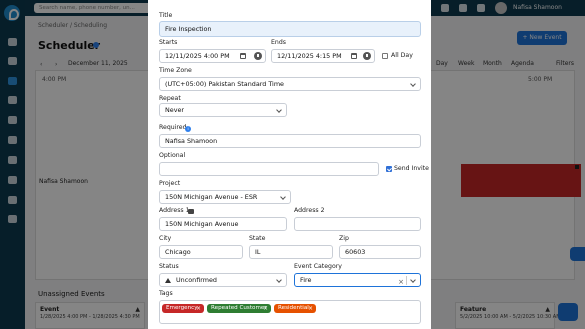  I want to click on timezone-select: (UTC+05:00) Pakistan Standard Time, so click(290, 84).